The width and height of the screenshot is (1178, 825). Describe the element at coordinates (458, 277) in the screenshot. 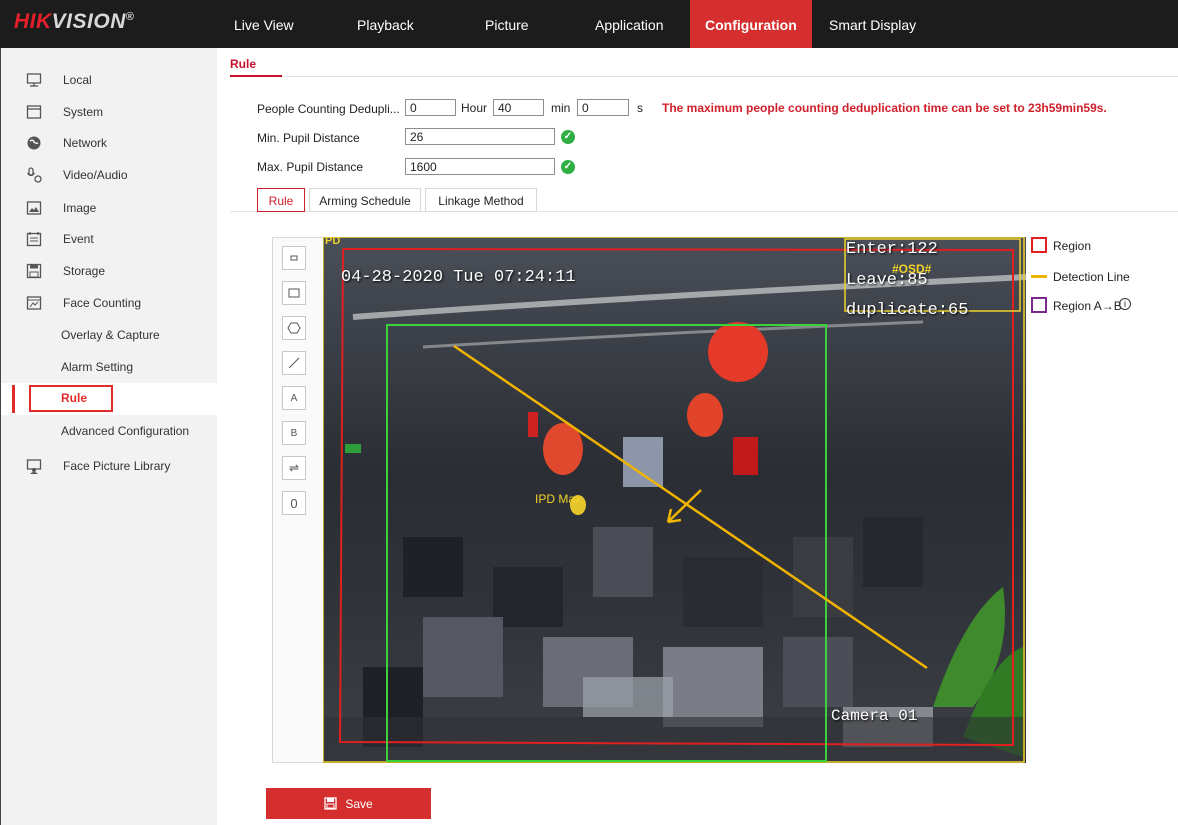

I see `osd-timestamp: 04-28-2020 Tue 07:24:11` at that location.